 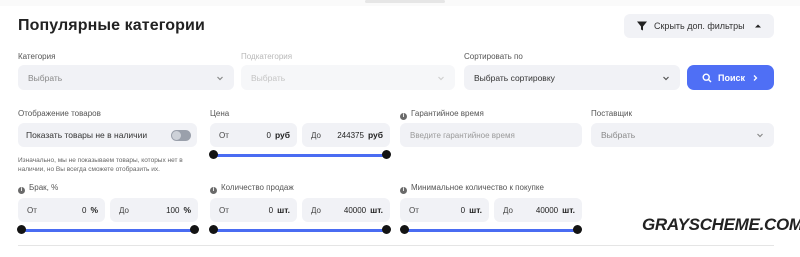 I want to click on sales-label: i Количество продаж, so click(x=252, y=188).